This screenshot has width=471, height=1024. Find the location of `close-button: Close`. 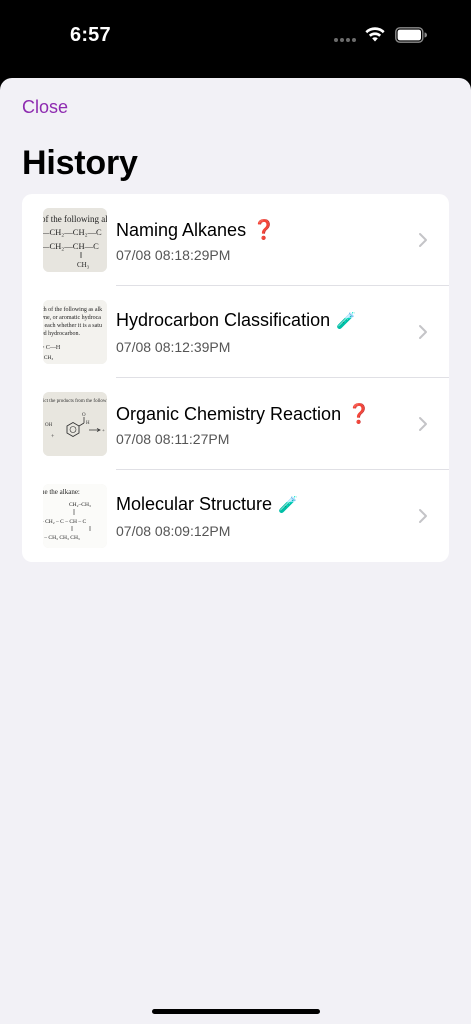

close-button: Close is located at coordinates (45, 107).